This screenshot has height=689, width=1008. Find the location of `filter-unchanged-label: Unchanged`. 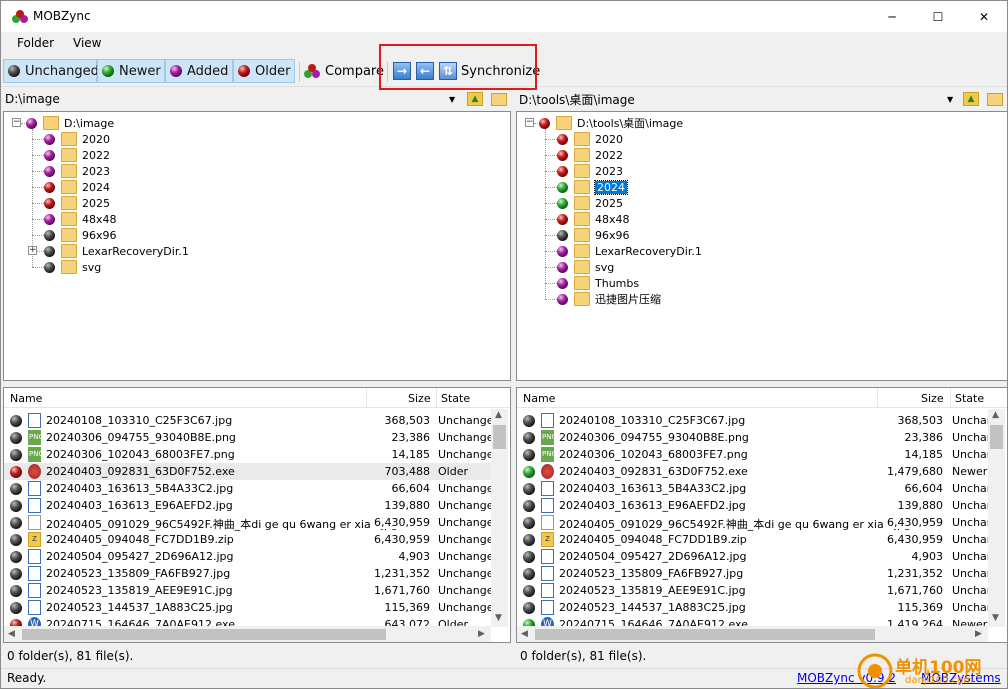

filter-unchanged-label: Unchanged is located at coordinates (62, 71).